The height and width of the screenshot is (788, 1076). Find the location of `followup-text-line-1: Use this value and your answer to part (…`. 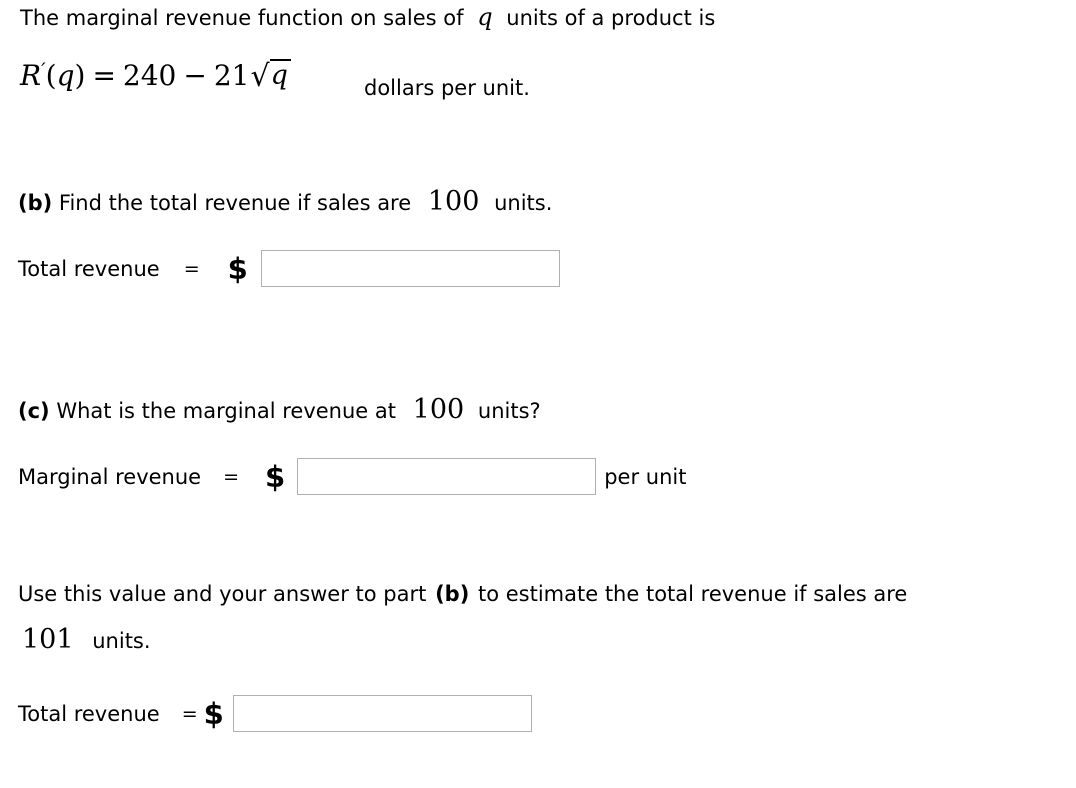

followup-text-line-1: Use this value and your answer to part (… is located at coordinates (462, 594).